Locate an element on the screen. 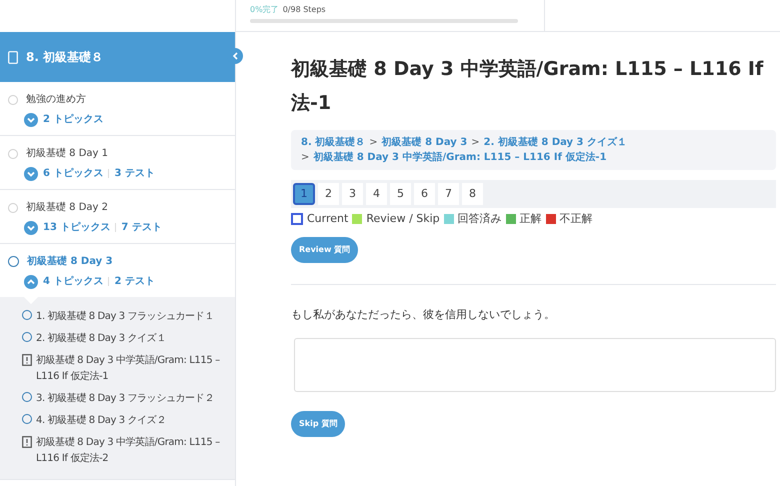 The width and height of the screenshot is (780, 486). progress-steps: 0/98 Steps is located at coordinates (304, 10).